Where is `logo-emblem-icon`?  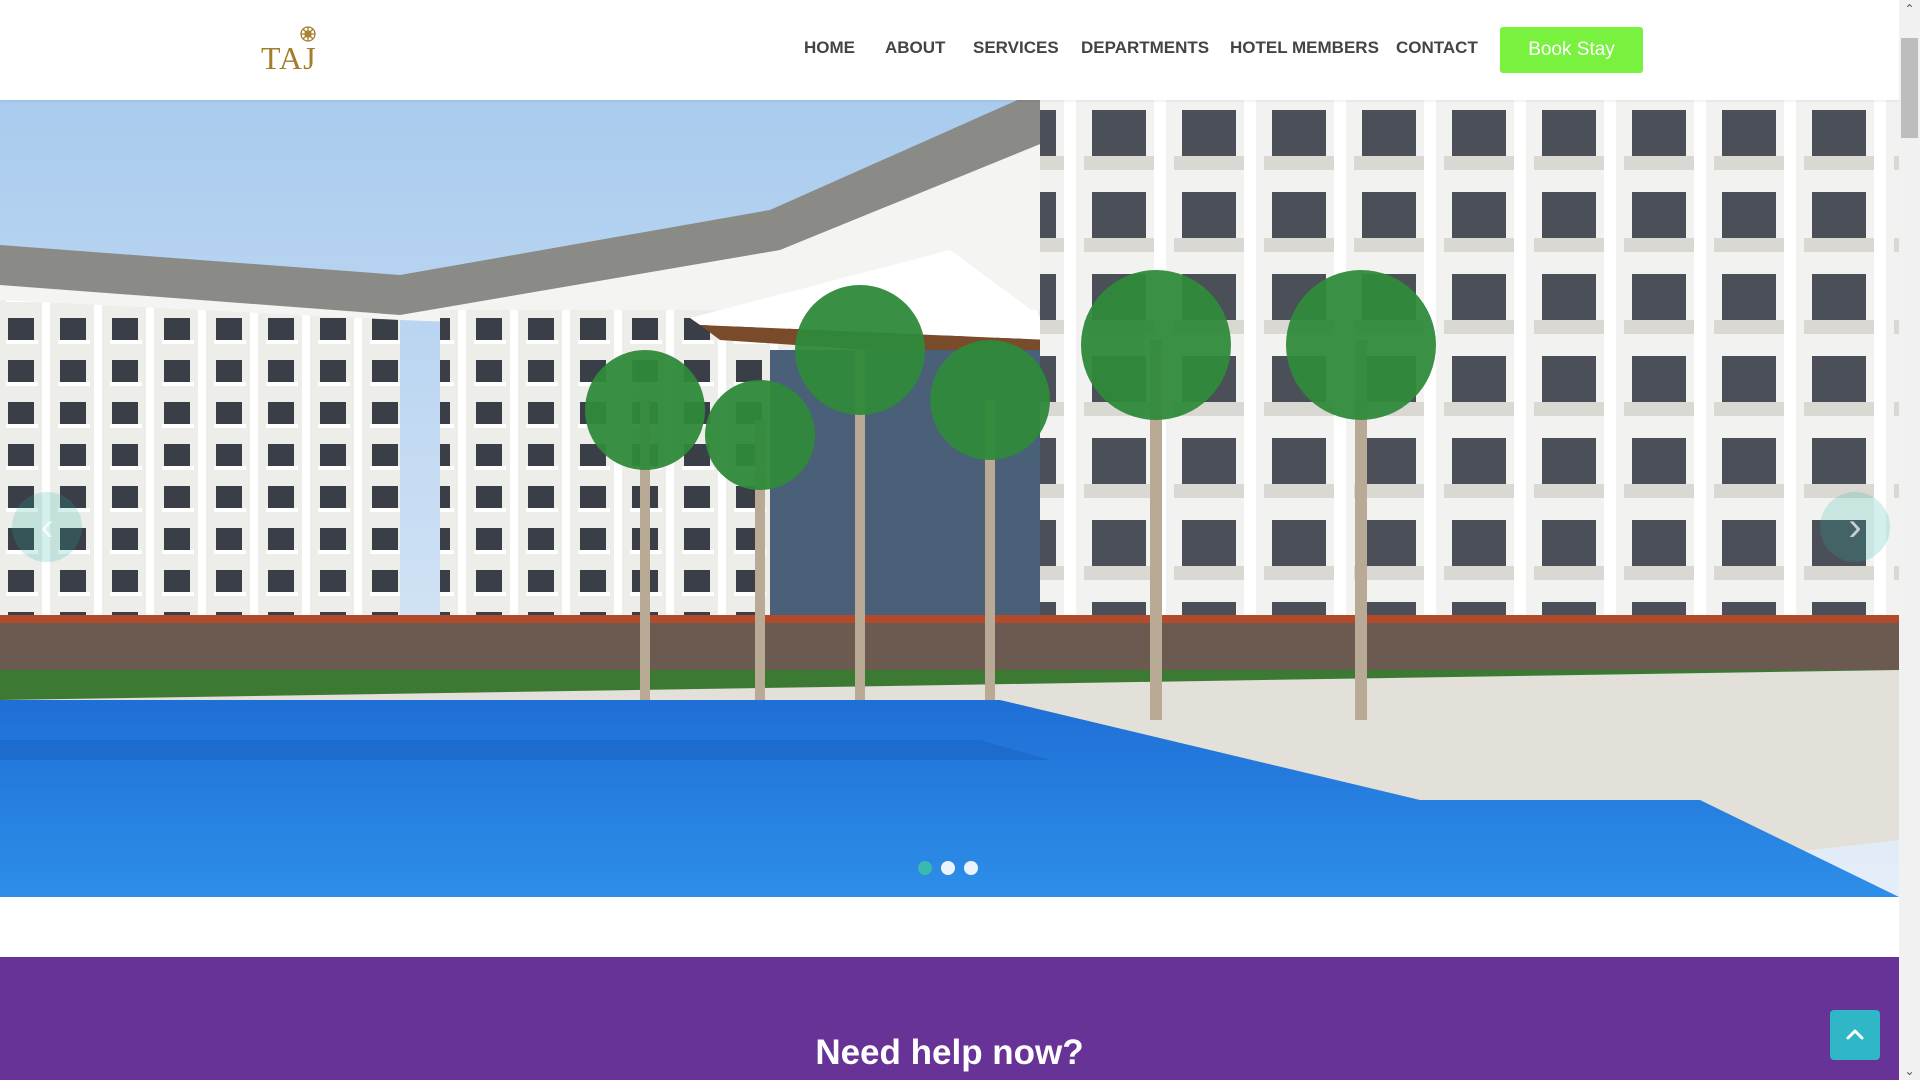
logo-emblem-icon is located at coordinates (308, 34).